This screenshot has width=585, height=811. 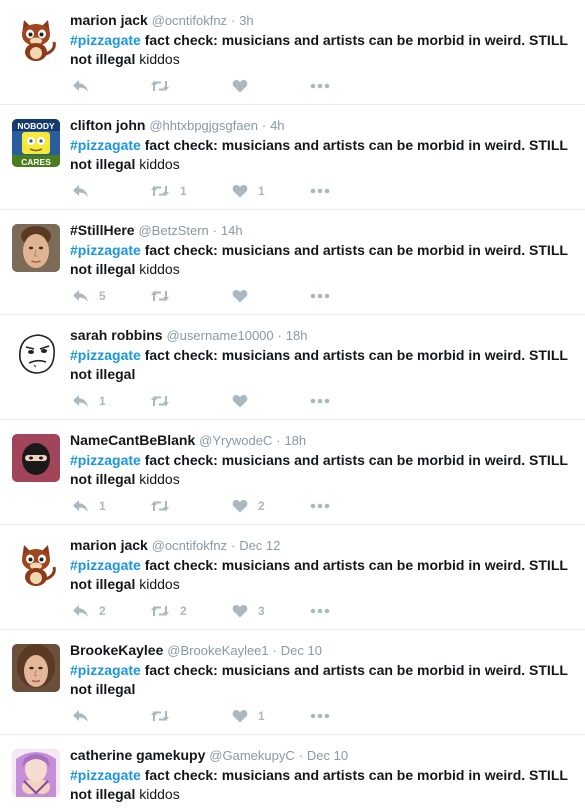 What do you see at coordinates (261, 611) in the screenshot?
I see `like-count: 3` at bounding box center [261, 611].